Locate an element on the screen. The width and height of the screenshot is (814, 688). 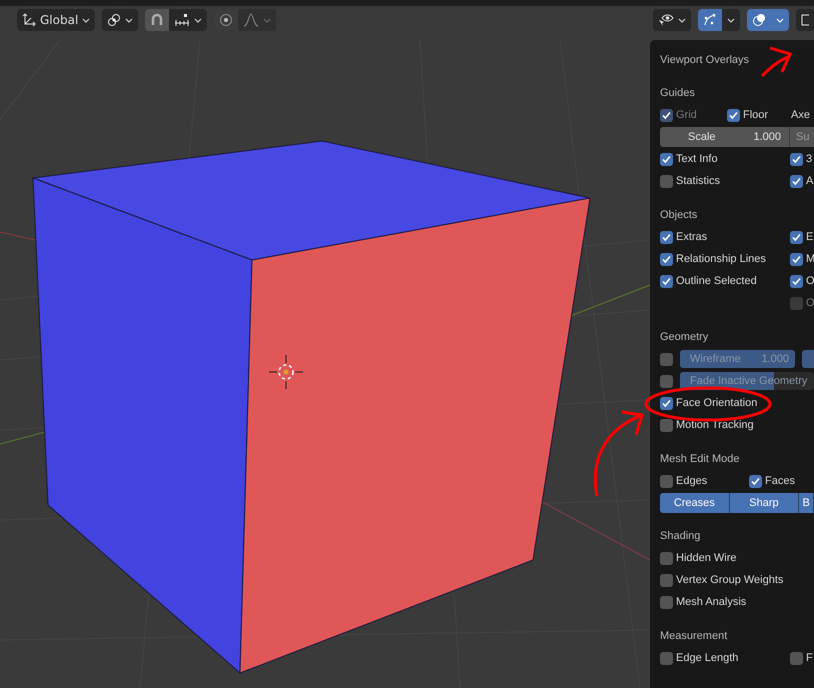
overlay-checkbox: Mesh Analysis is located at coordinates (725, 602).